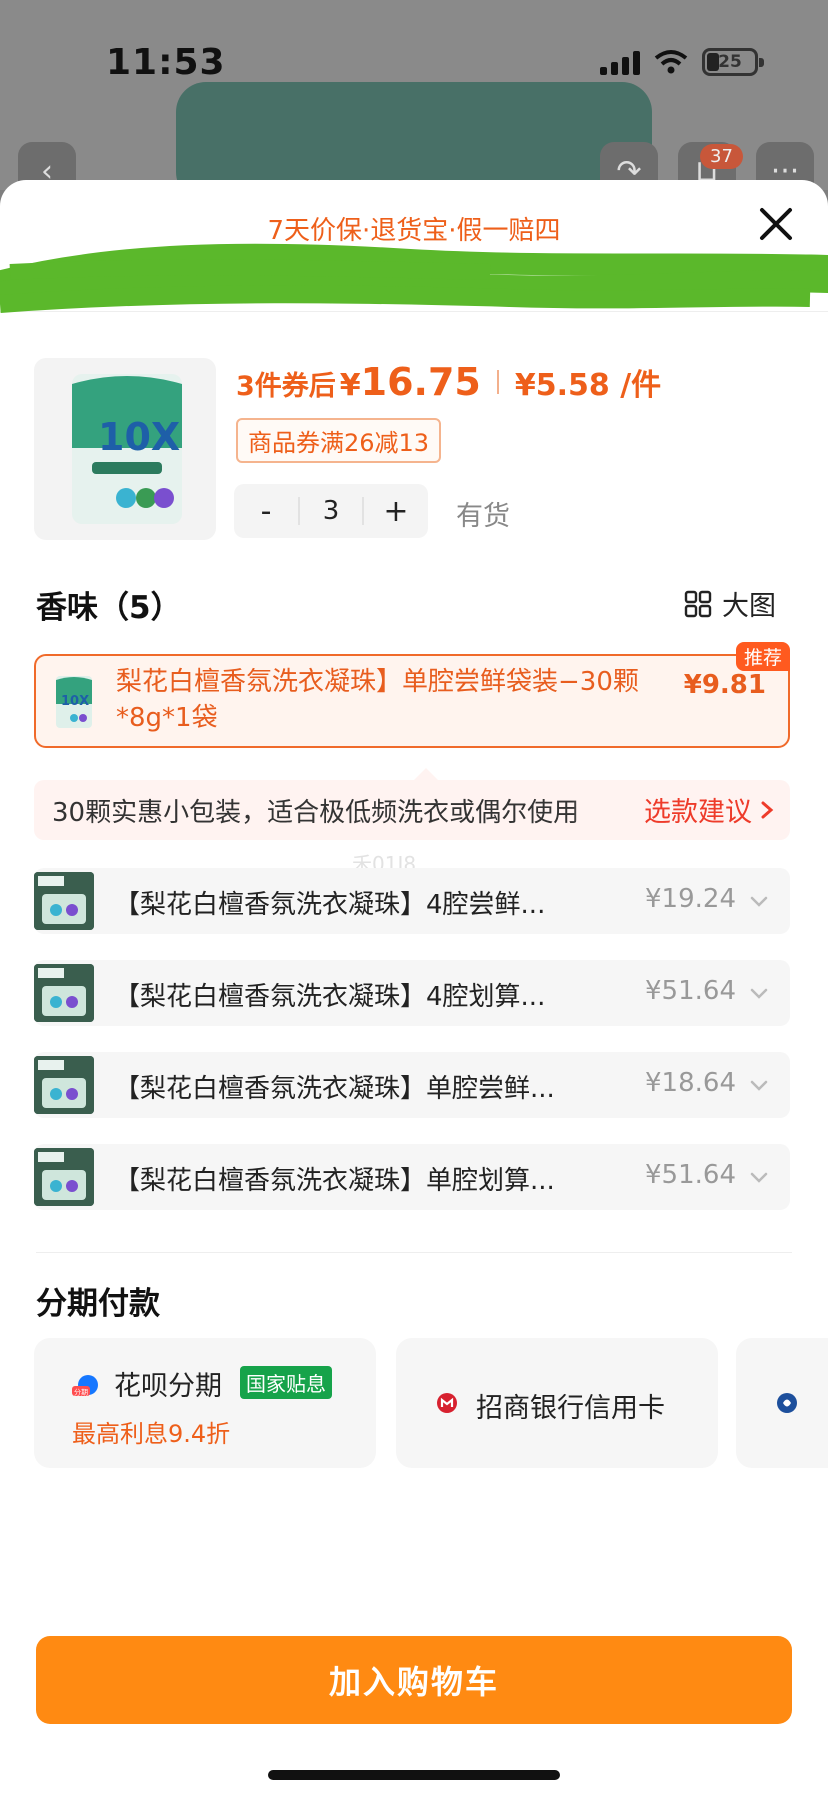  I want to click on quantity-value: 3, so click(331, 511).